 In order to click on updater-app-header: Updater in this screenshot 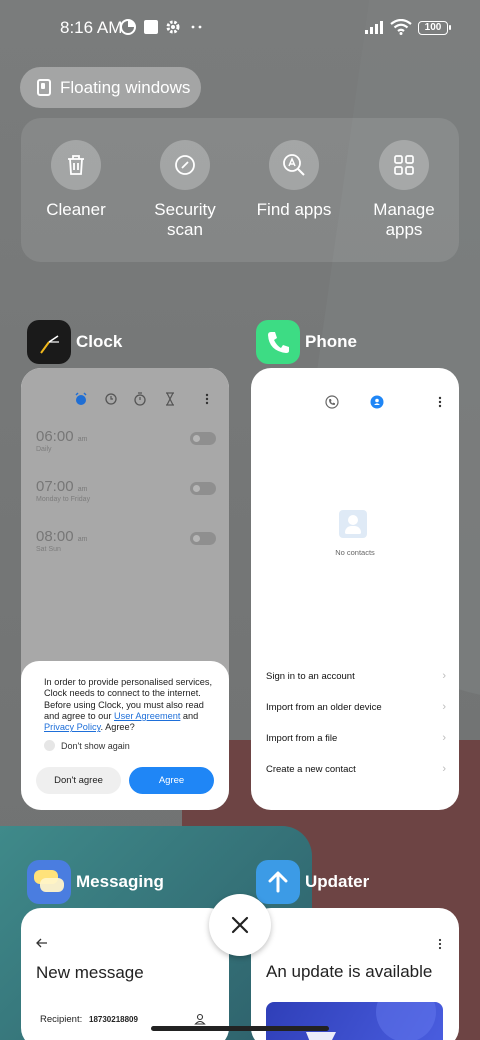, I will do `click(312, 882)`.